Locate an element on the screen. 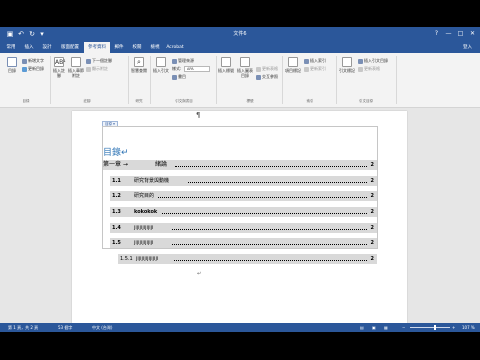 The width and height of the screenshot is (480, 360). toc-entry-text: jijijijijijiji is located at coordinates (144, 228).